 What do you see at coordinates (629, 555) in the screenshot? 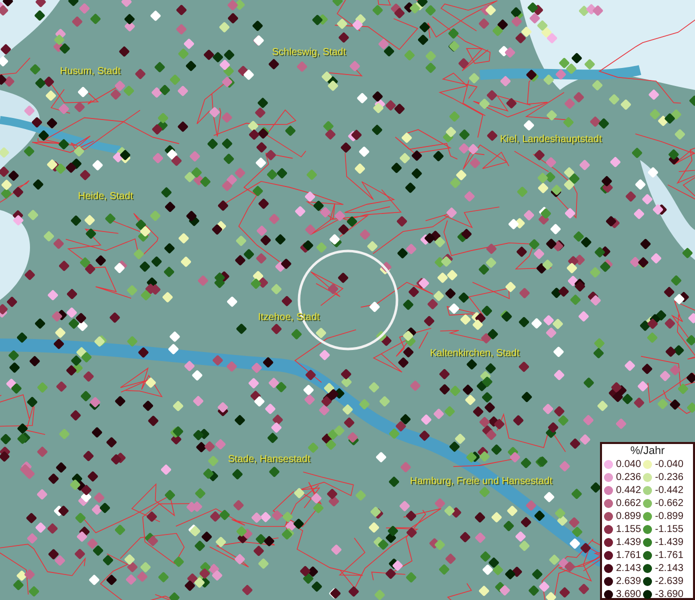
I see `legend-label: 1.761` at bounding box center [629, 555].